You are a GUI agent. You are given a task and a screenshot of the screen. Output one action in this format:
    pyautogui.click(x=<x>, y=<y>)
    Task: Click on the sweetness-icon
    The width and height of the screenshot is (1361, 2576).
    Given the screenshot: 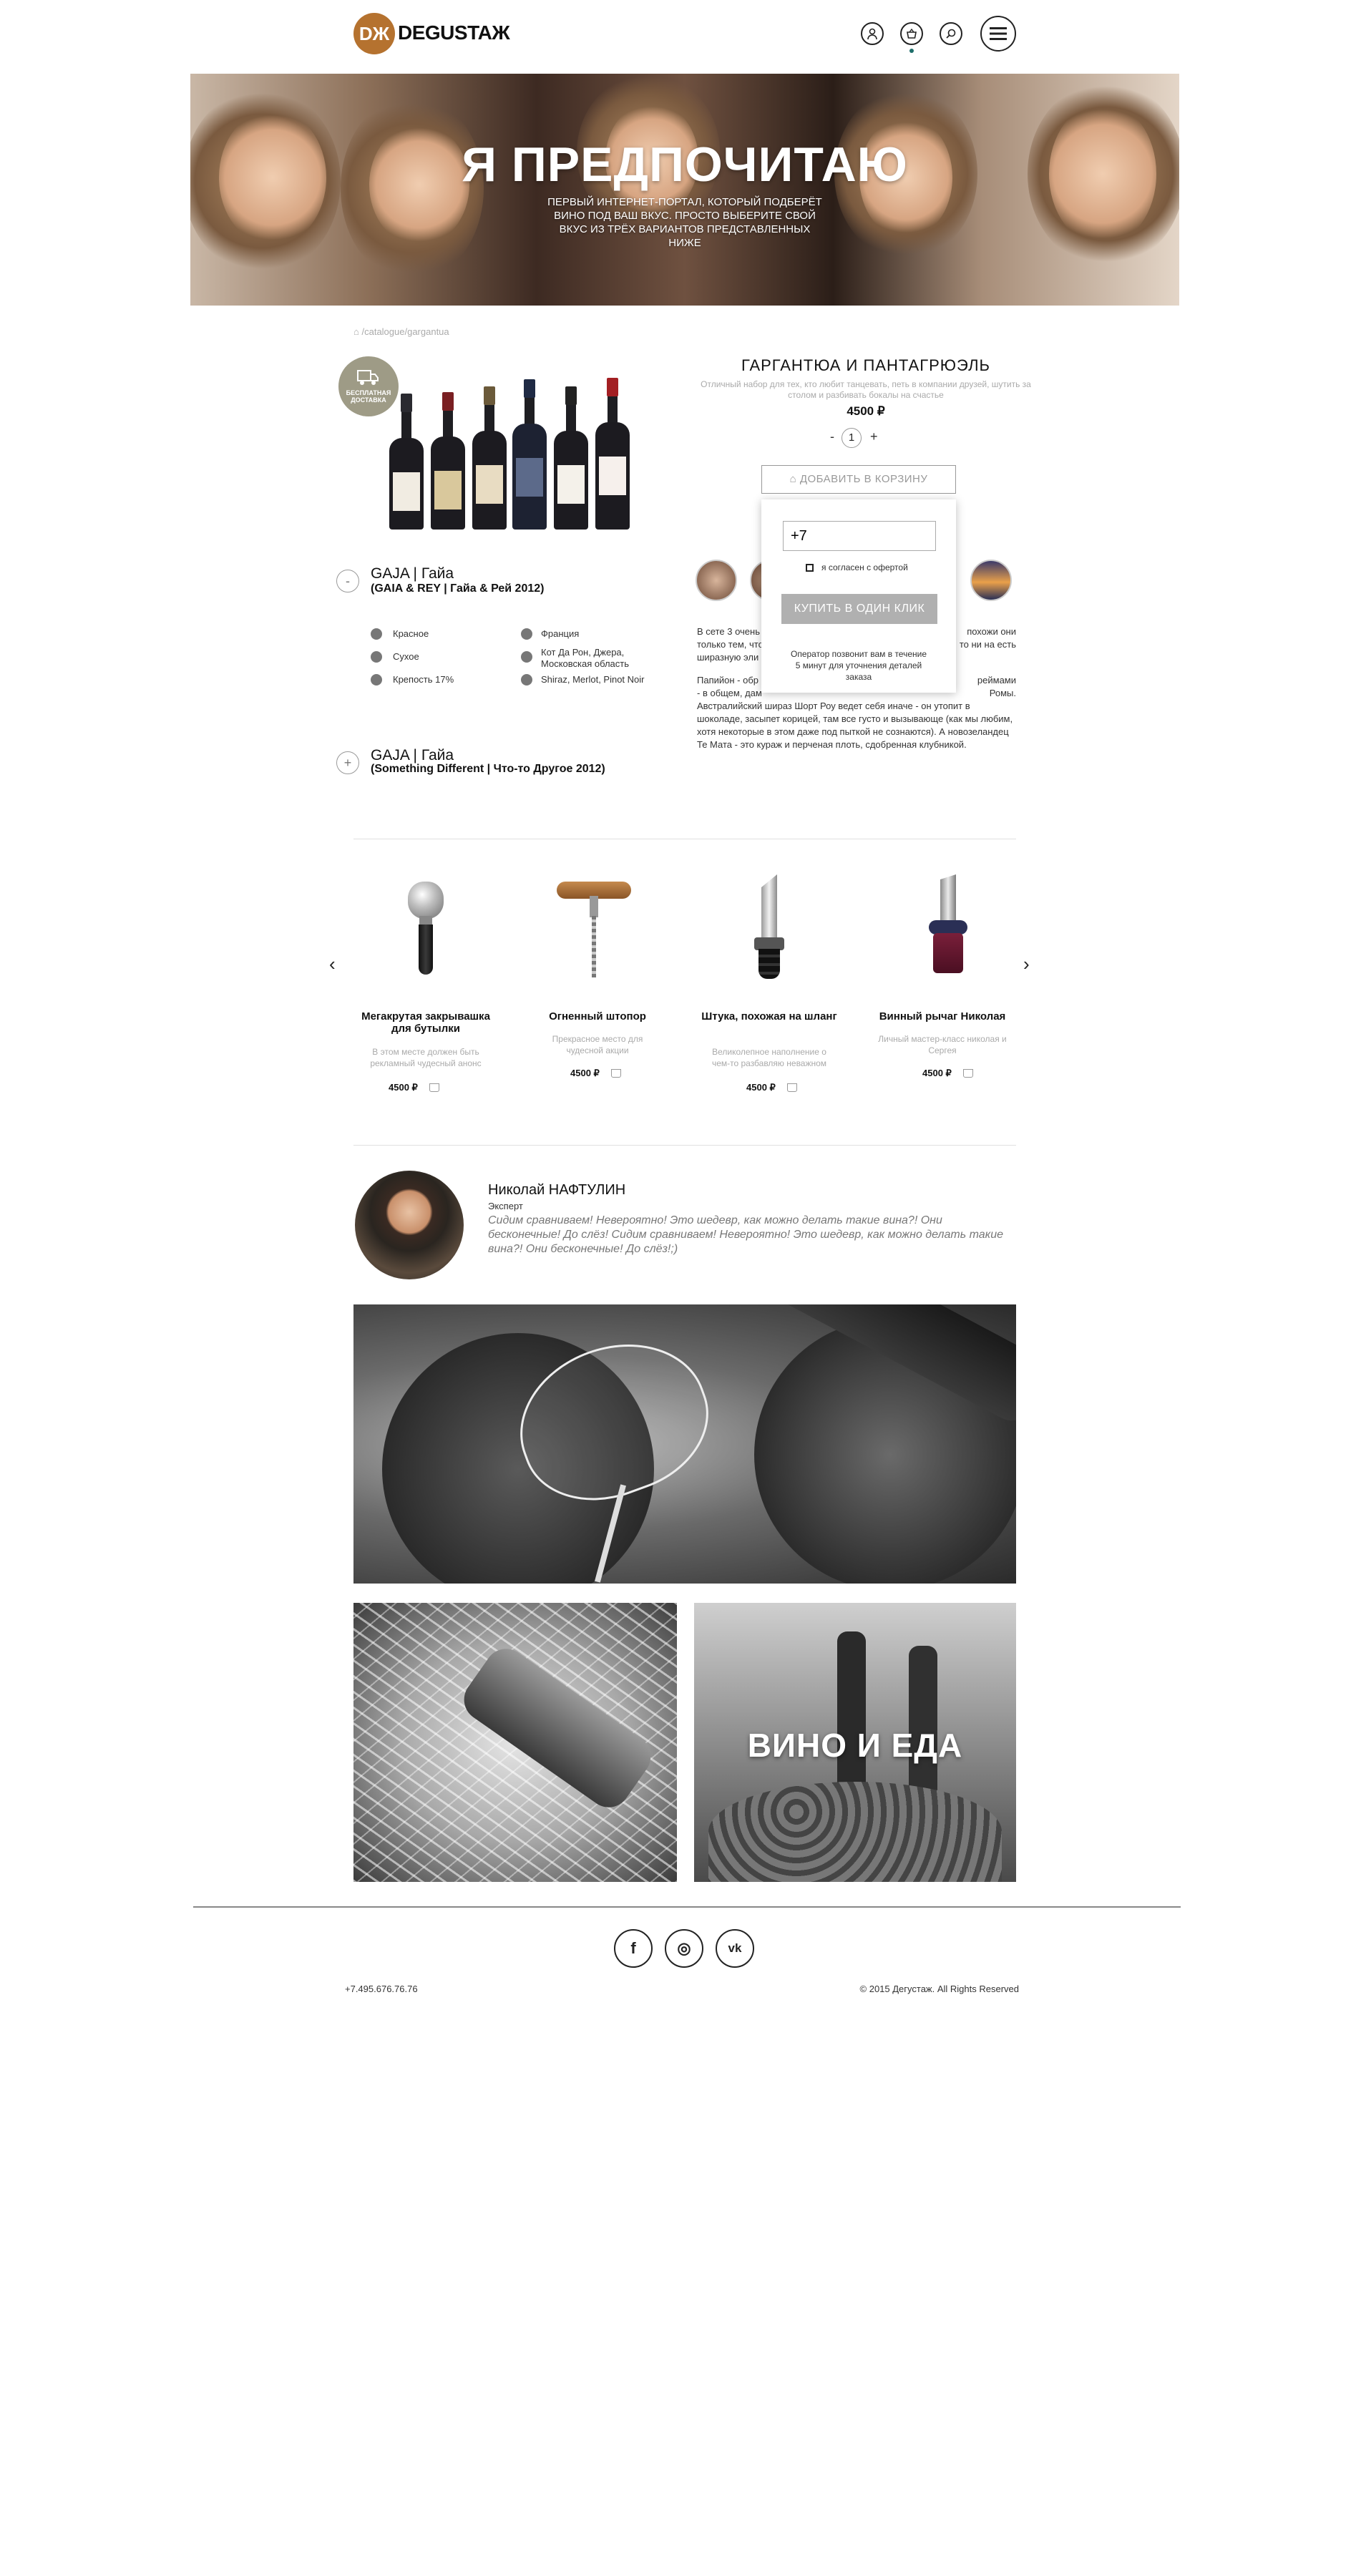 What is the action you would take?
    pyautogui.click(x=377, y=657)
    